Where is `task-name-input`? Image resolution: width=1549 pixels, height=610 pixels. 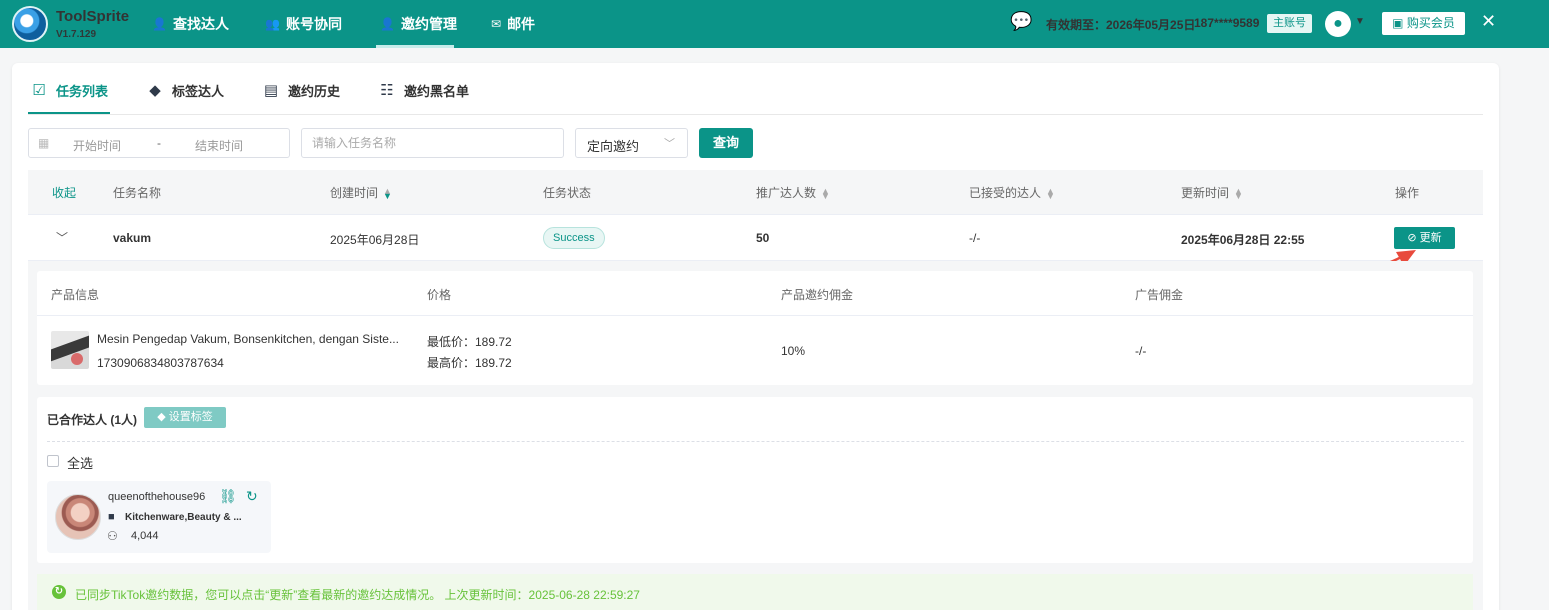
task-name-input is located at coordinates (432, 143).